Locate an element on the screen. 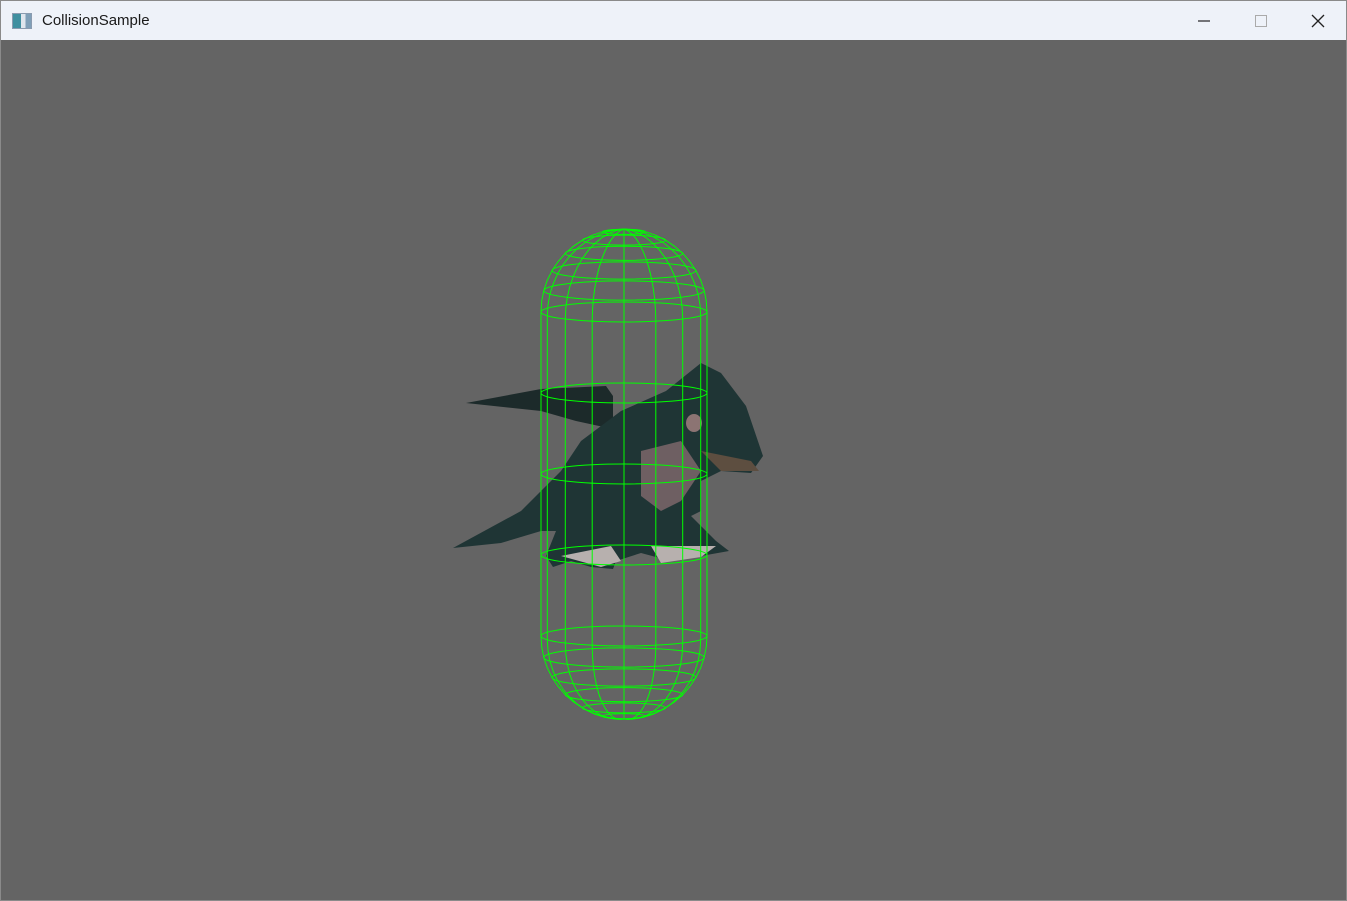 The height and width of the screenshot is (901, 1347). window-controls is located at coordinates (1260, 20).